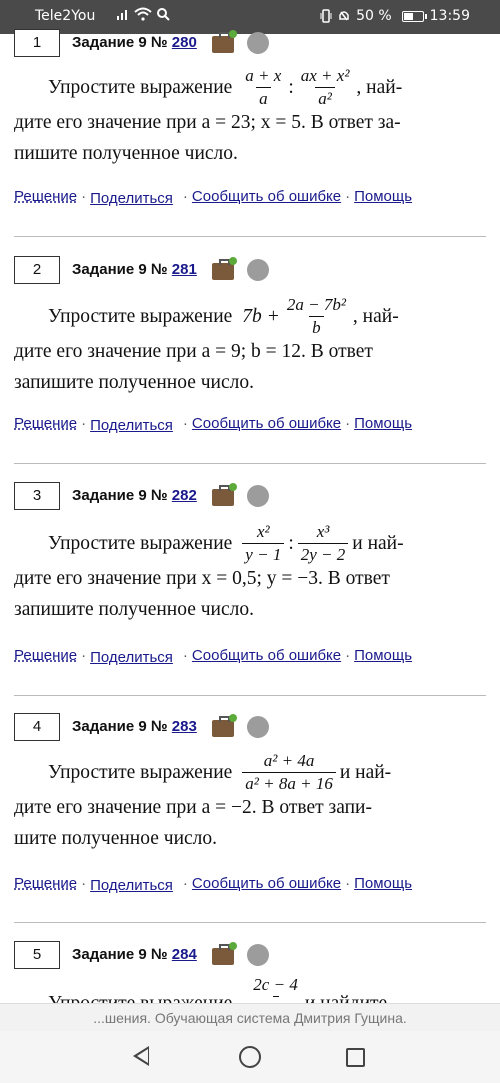 This screenshot has width=500, height=1083. Describe the element at coordinates (141, 1056) in the screenshot. I see `back-icon` at that location.